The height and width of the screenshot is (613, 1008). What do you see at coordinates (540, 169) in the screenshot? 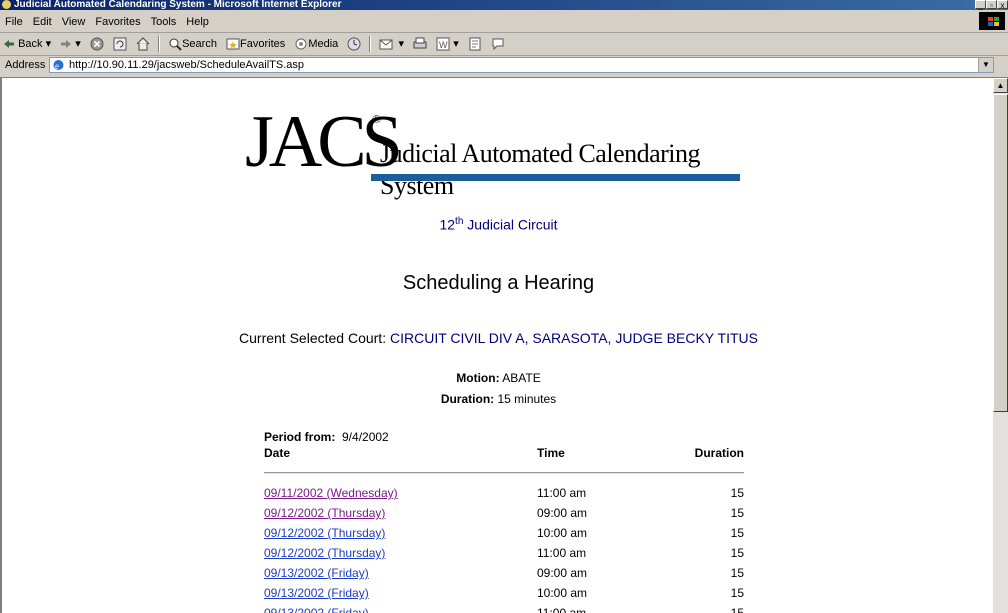
I see `logo-tagline: Judicial Automated Calendaring System` at bounding box center [540, 169].